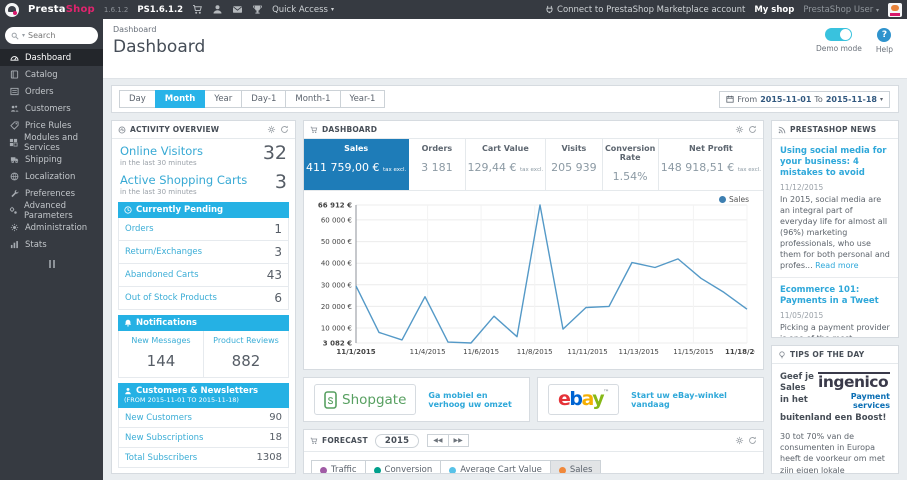  What do you see at coordinates (838, 48) in the screenshot?
I see `demo-mode-label: Demo mode` at bounding box center [838, 48].